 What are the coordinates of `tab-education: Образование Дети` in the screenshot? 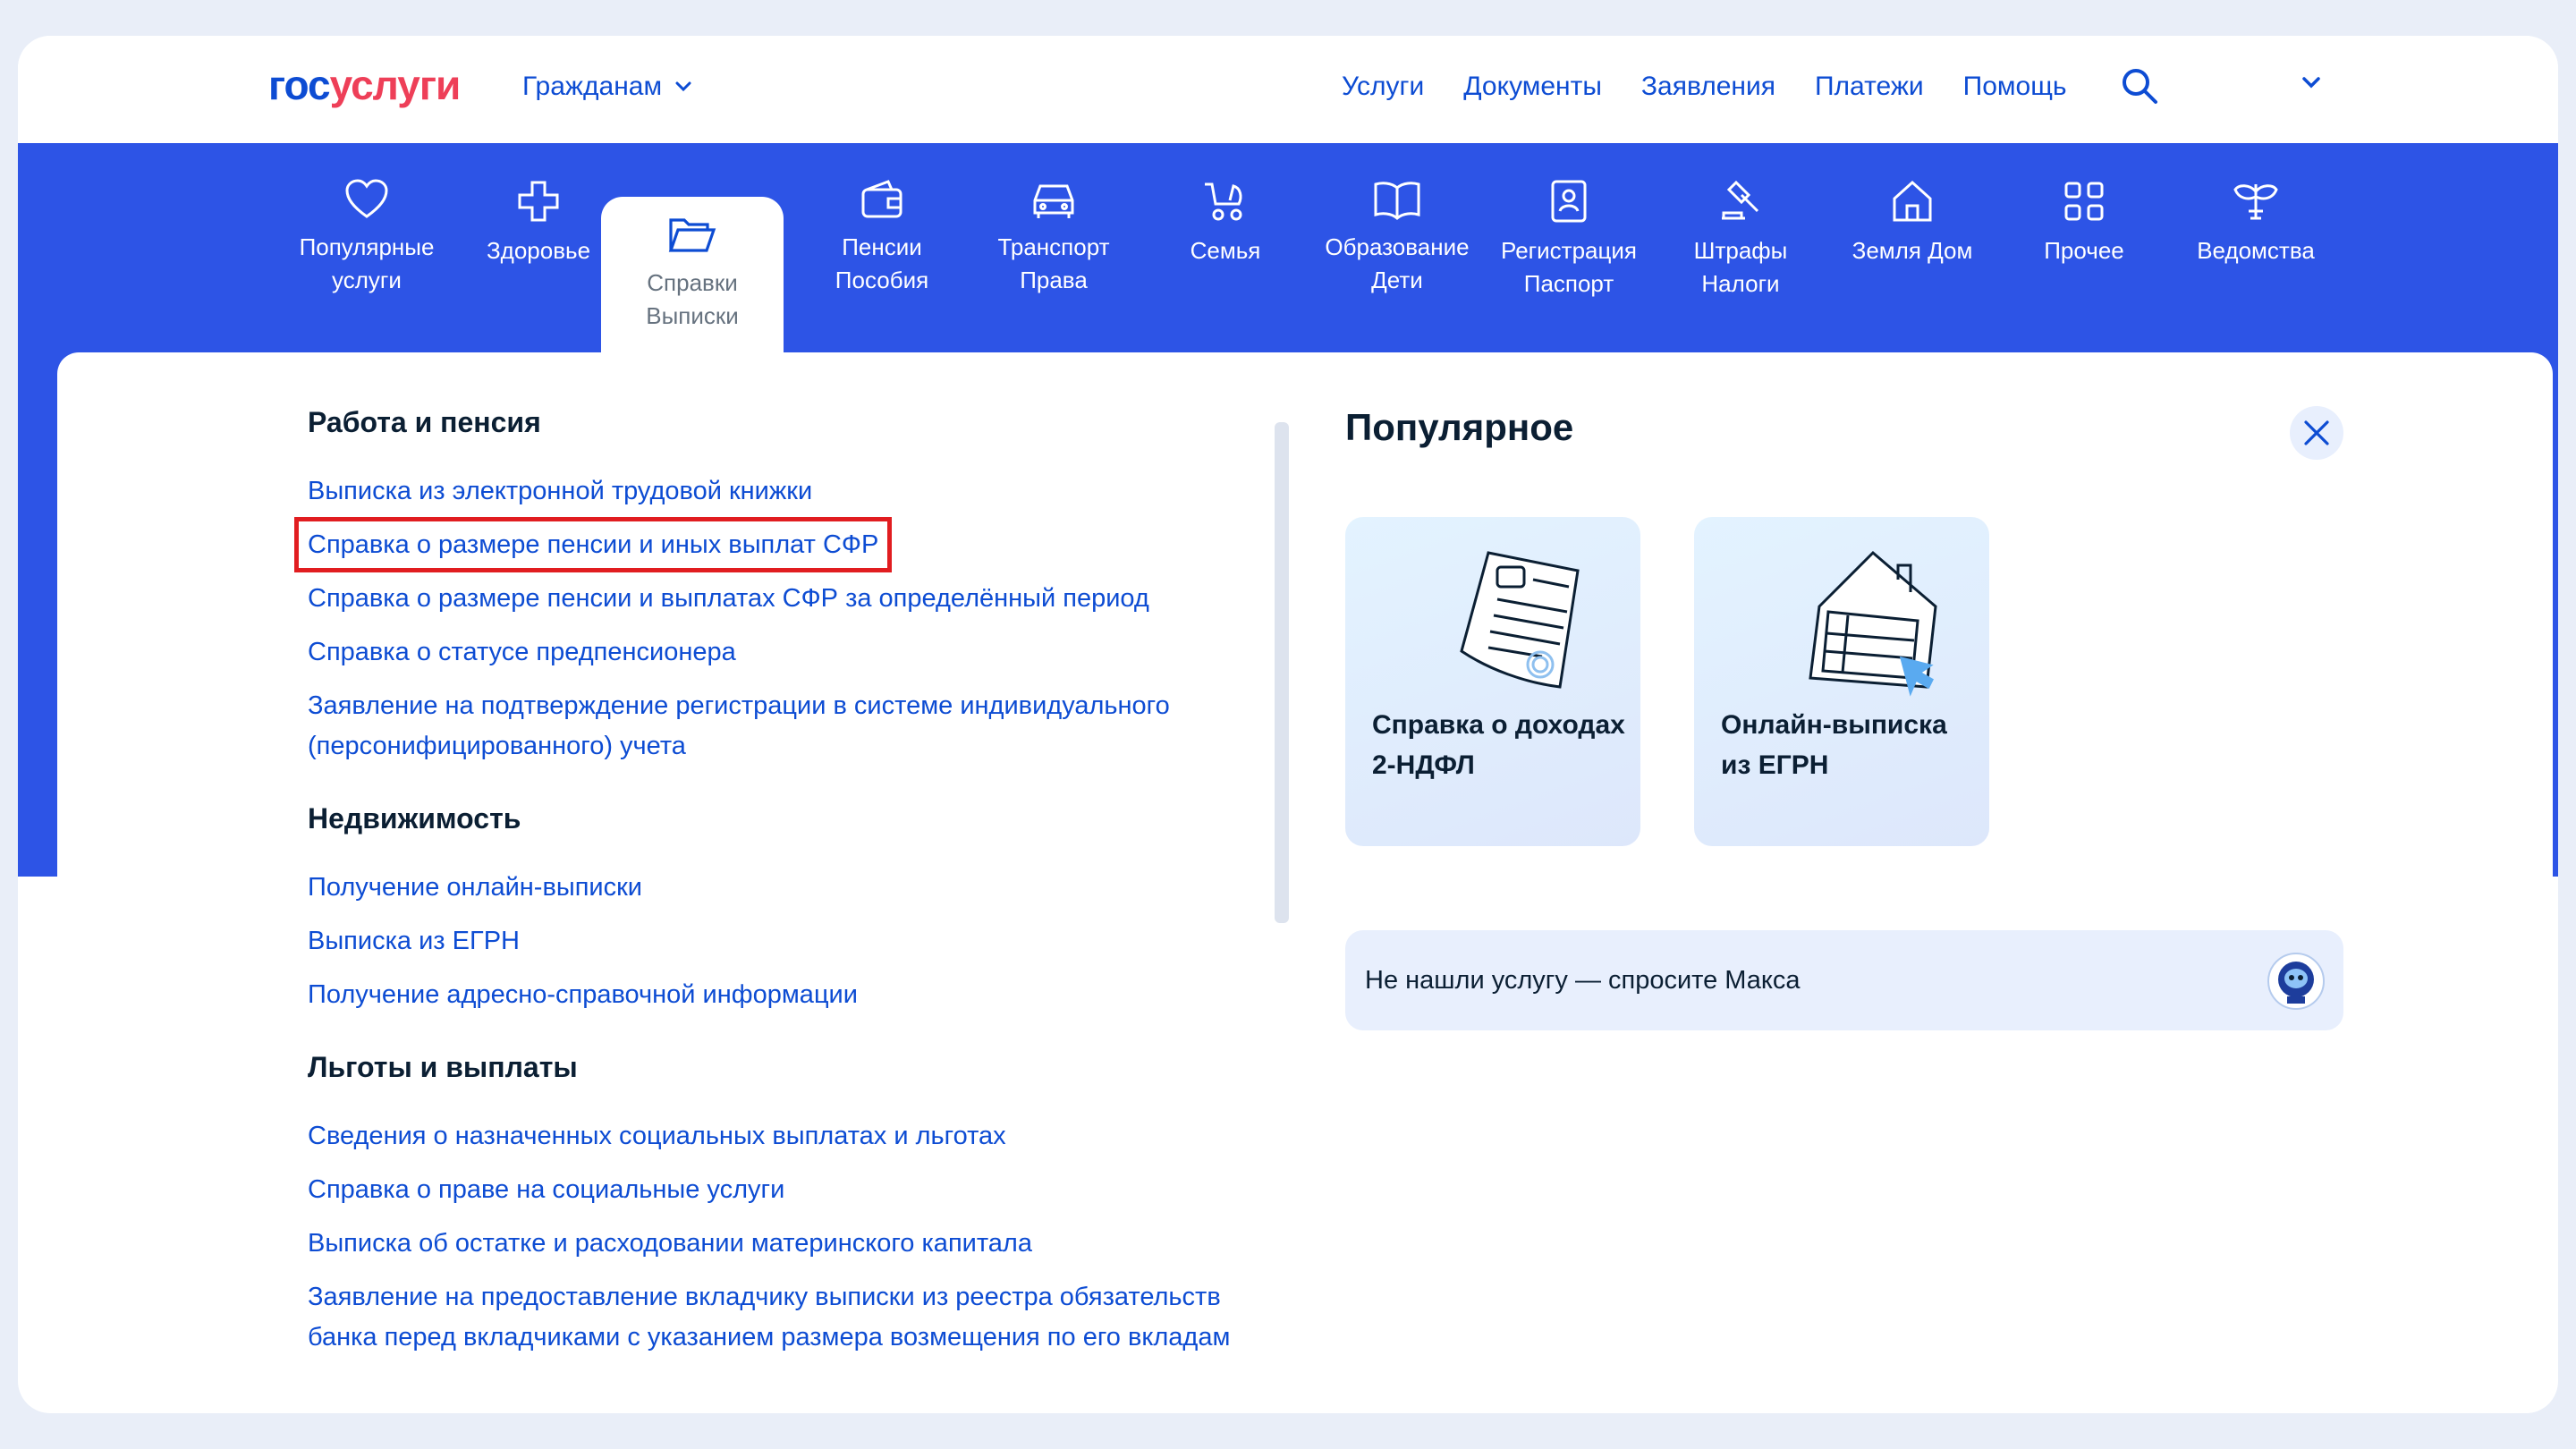 It's located at (1397, 247).